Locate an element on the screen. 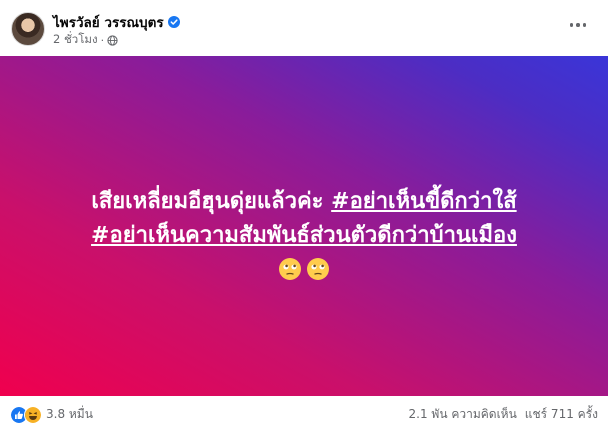 The height and width of the screenshot is (433, 608). more-options-button is located at coordinates (578, 25).